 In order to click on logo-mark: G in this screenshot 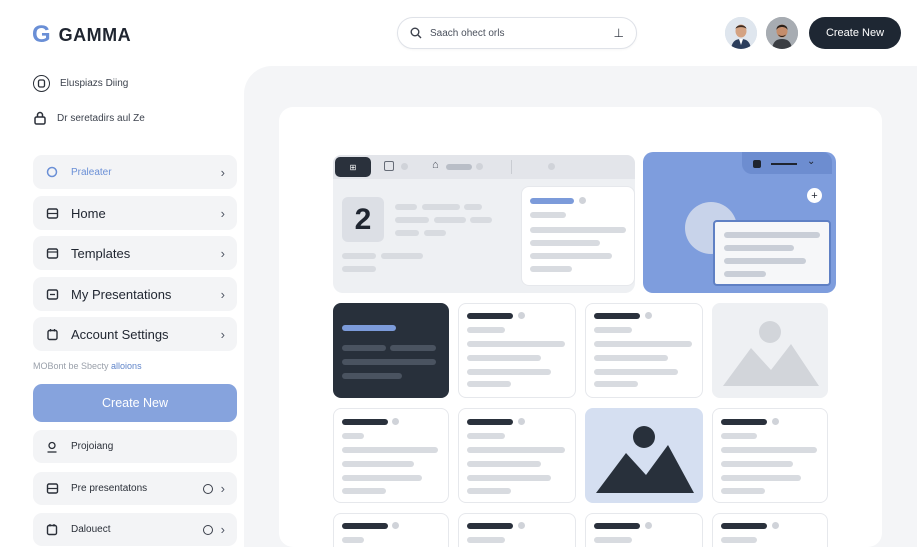, I will do `click(41, 34)`.